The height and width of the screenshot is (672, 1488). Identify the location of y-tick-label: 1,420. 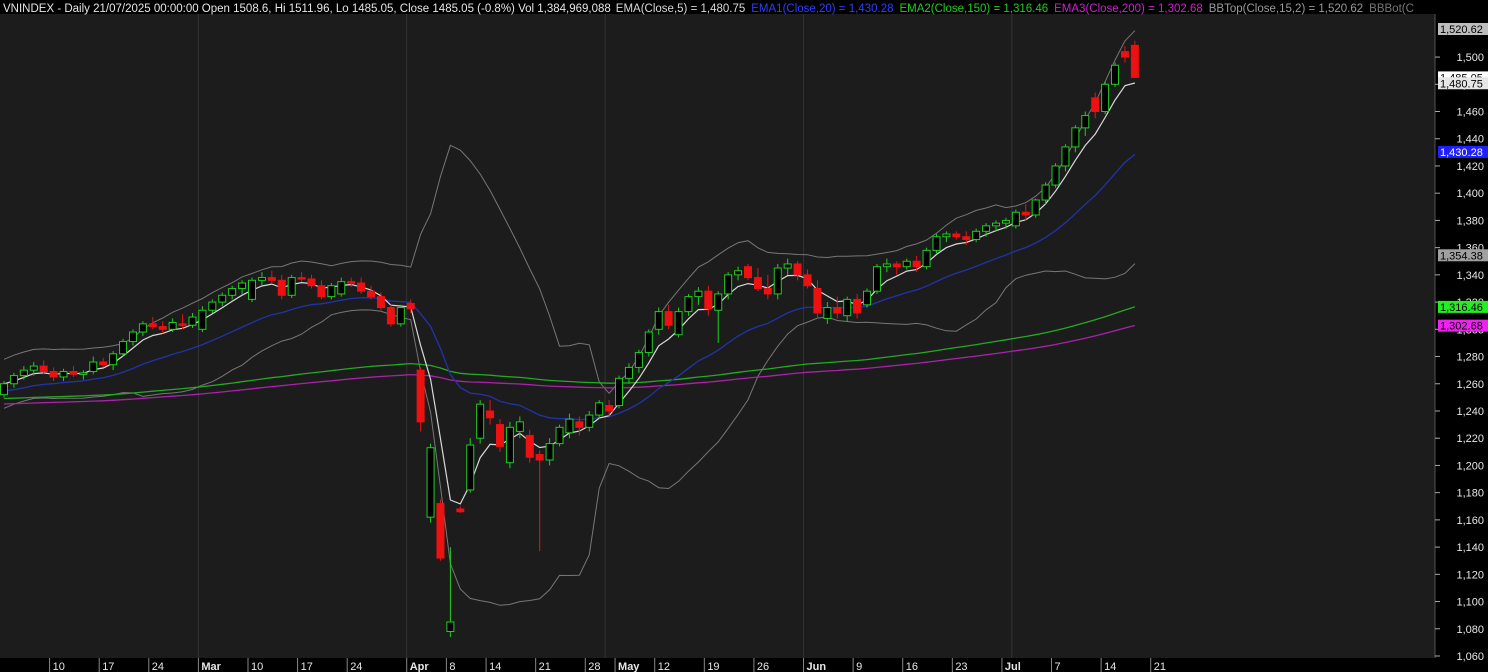
(1470, 167).